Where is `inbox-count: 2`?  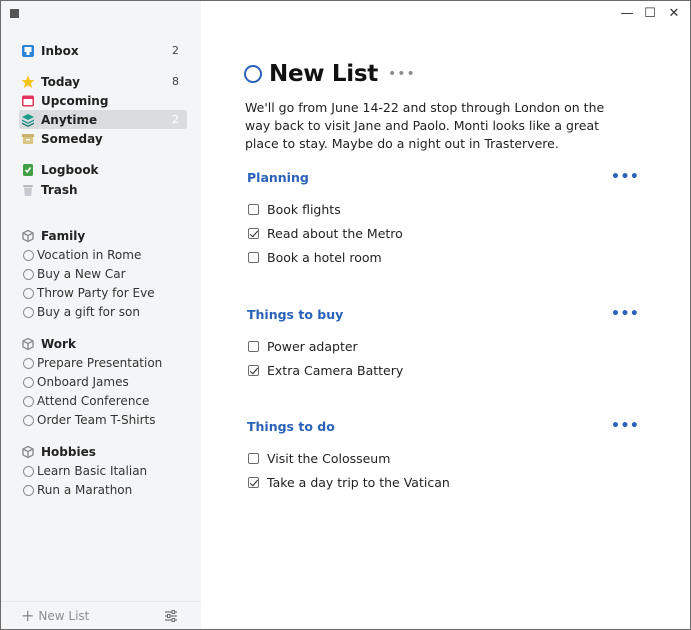
inbox-count: 2 is located at coordinates (175, 50).